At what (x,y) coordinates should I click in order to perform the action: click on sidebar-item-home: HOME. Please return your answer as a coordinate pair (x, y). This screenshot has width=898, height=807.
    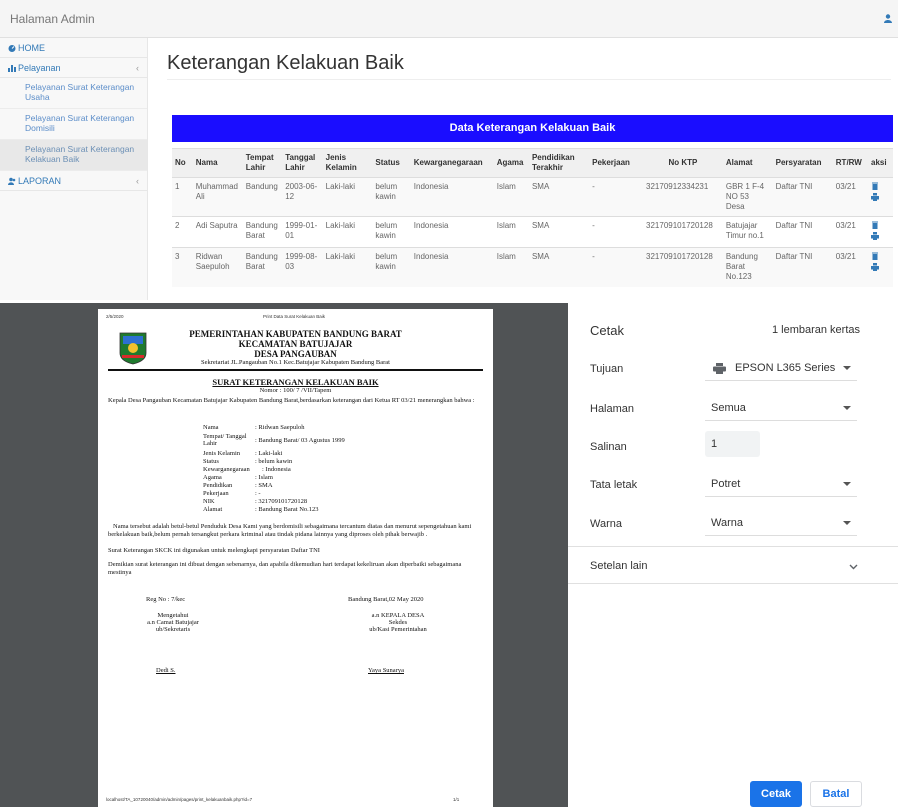
    Looking at the image, I should click on (73, 48).